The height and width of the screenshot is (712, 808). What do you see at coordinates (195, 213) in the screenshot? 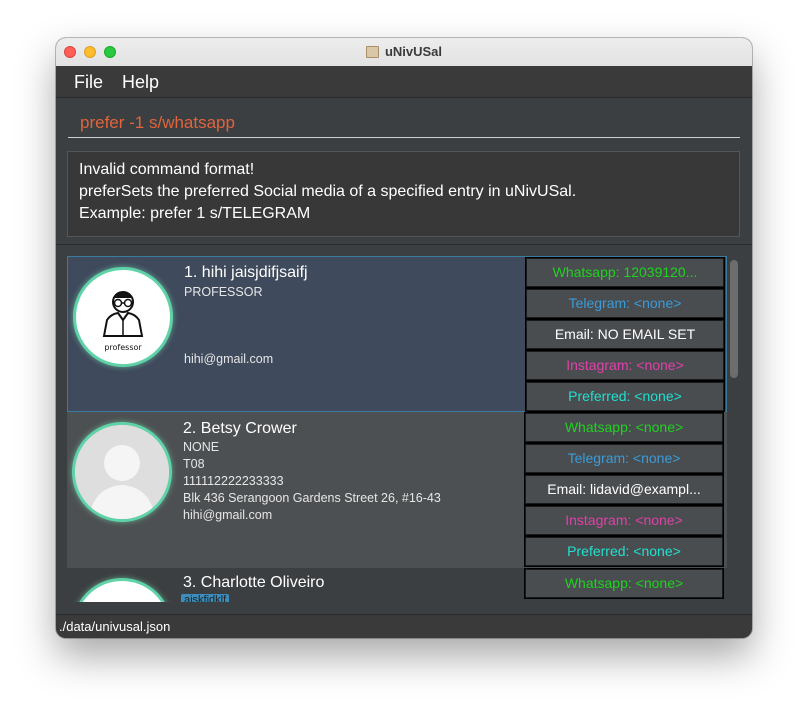
I see `result-line-3: Example: prefer 1 s/TELEGRAM` at bounding box center [195, 213].